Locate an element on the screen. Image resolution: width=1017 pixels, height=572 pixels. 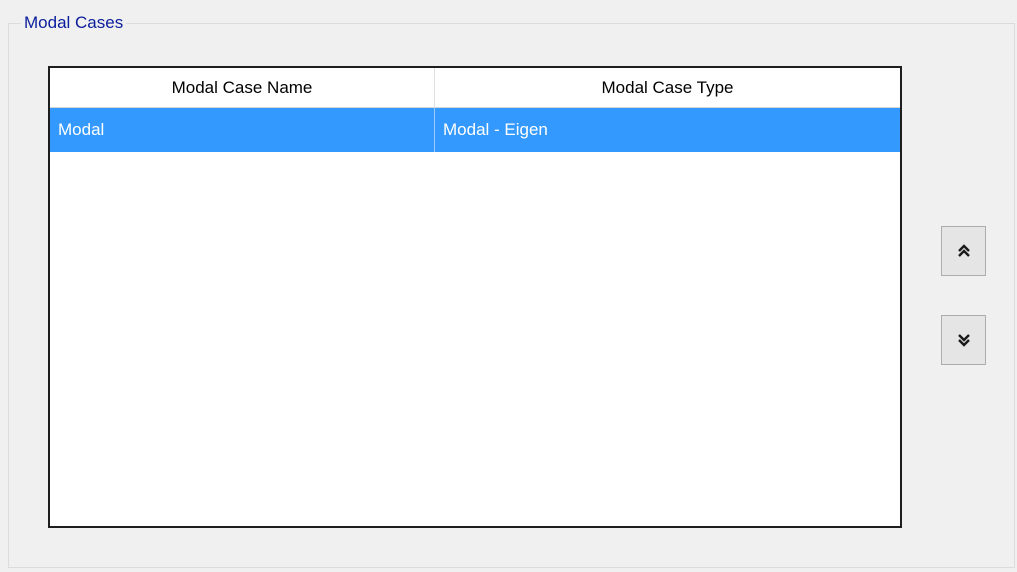
double-chevron-up-icon is located at coordinates (964, 251).